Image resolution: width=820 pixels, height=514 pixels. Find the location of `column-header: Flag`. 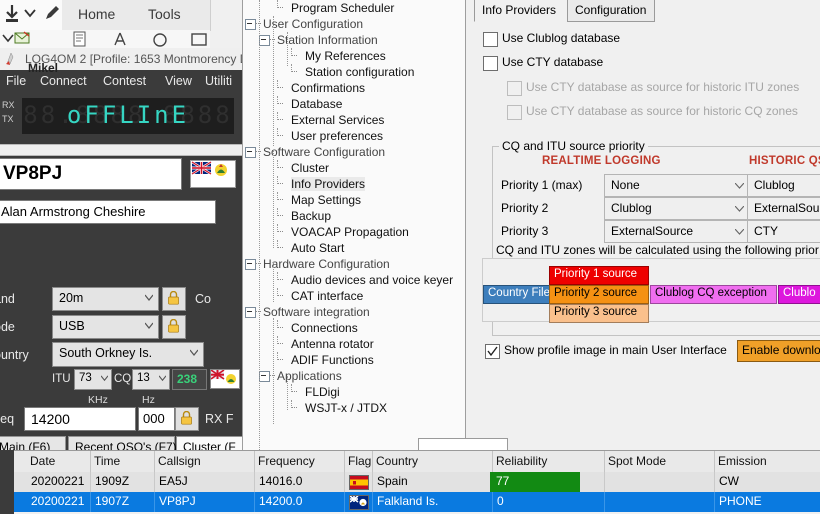

column-header: Flag is located at coordinates (359, 461).